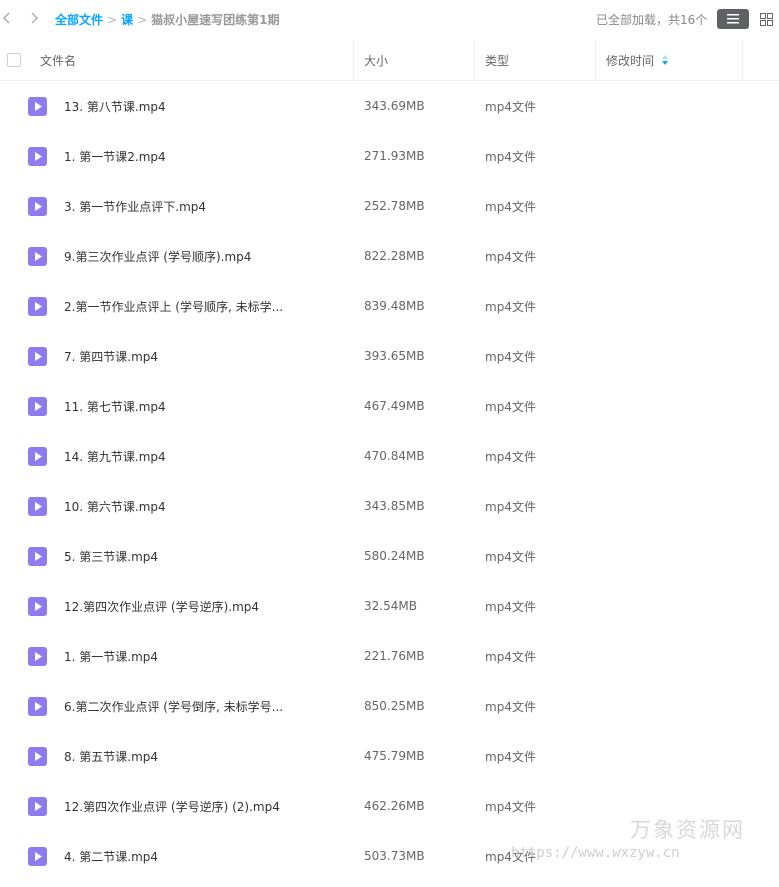  Describe the element at coordinates (157, 256) in the screenshot. I see `file-name: 9.第三次作业点评 (学号顺序).mp4` at that location.